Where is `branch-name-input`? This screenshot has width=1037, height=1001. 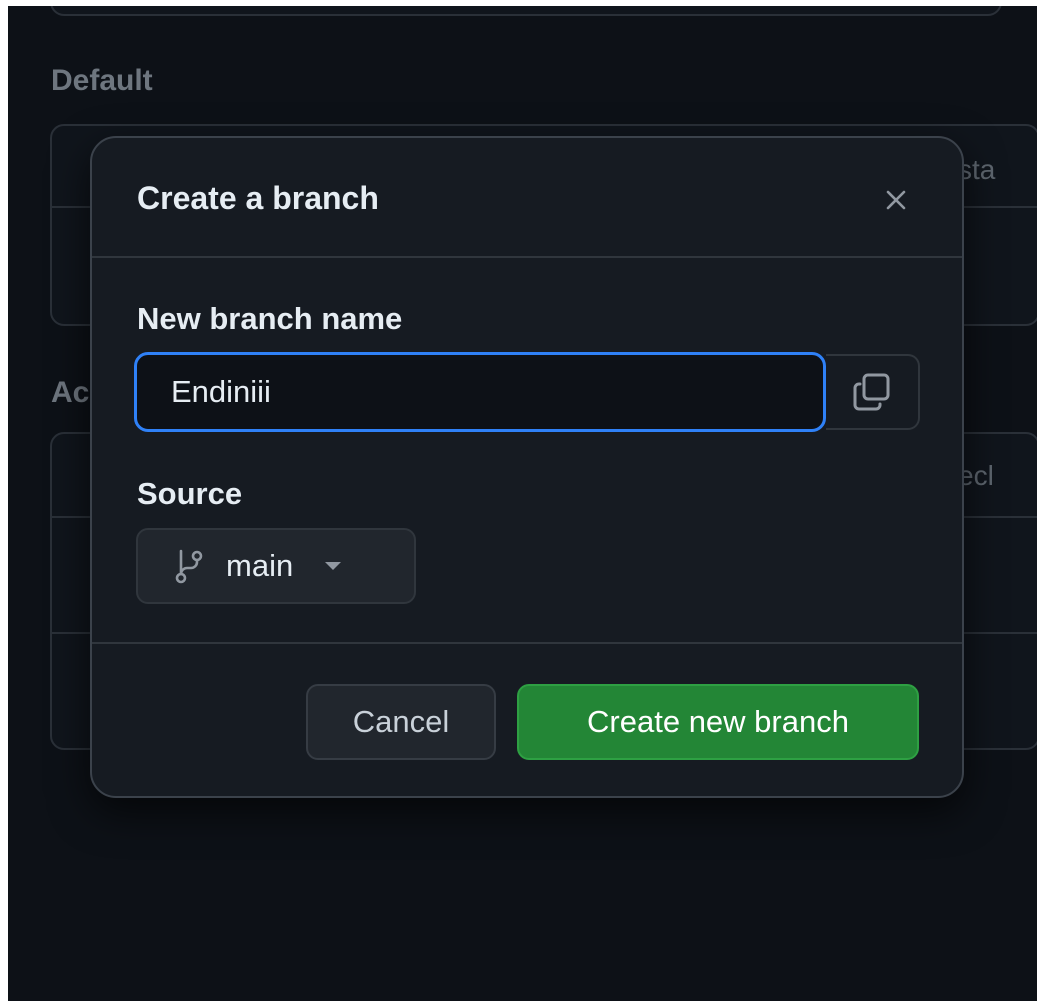 branch-name-input is located at coordinates (480, 392).